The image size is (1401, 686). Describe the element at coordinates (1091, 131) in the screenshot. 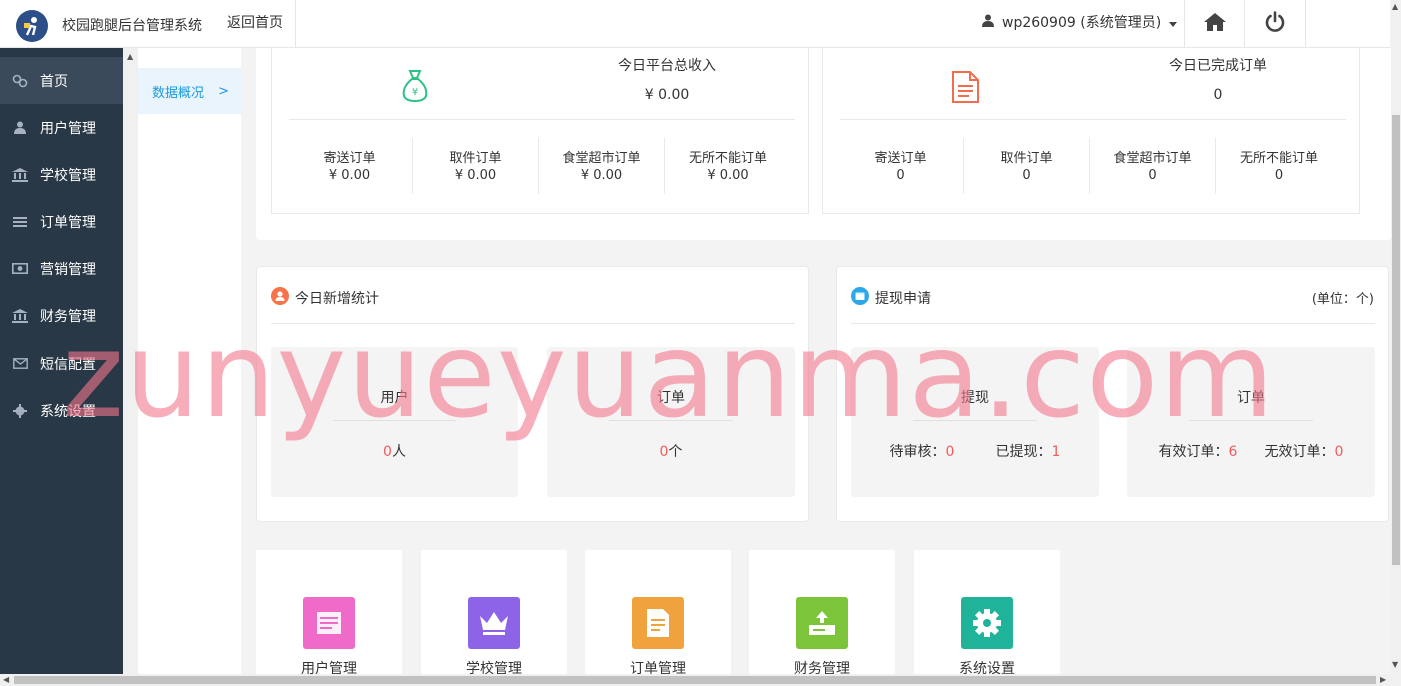

I see `completed-orders-card: 今日已完成订单 0 寄送订单 0 取件订单 0 食堂超市订单 0 无所不能订单 0` at that location.